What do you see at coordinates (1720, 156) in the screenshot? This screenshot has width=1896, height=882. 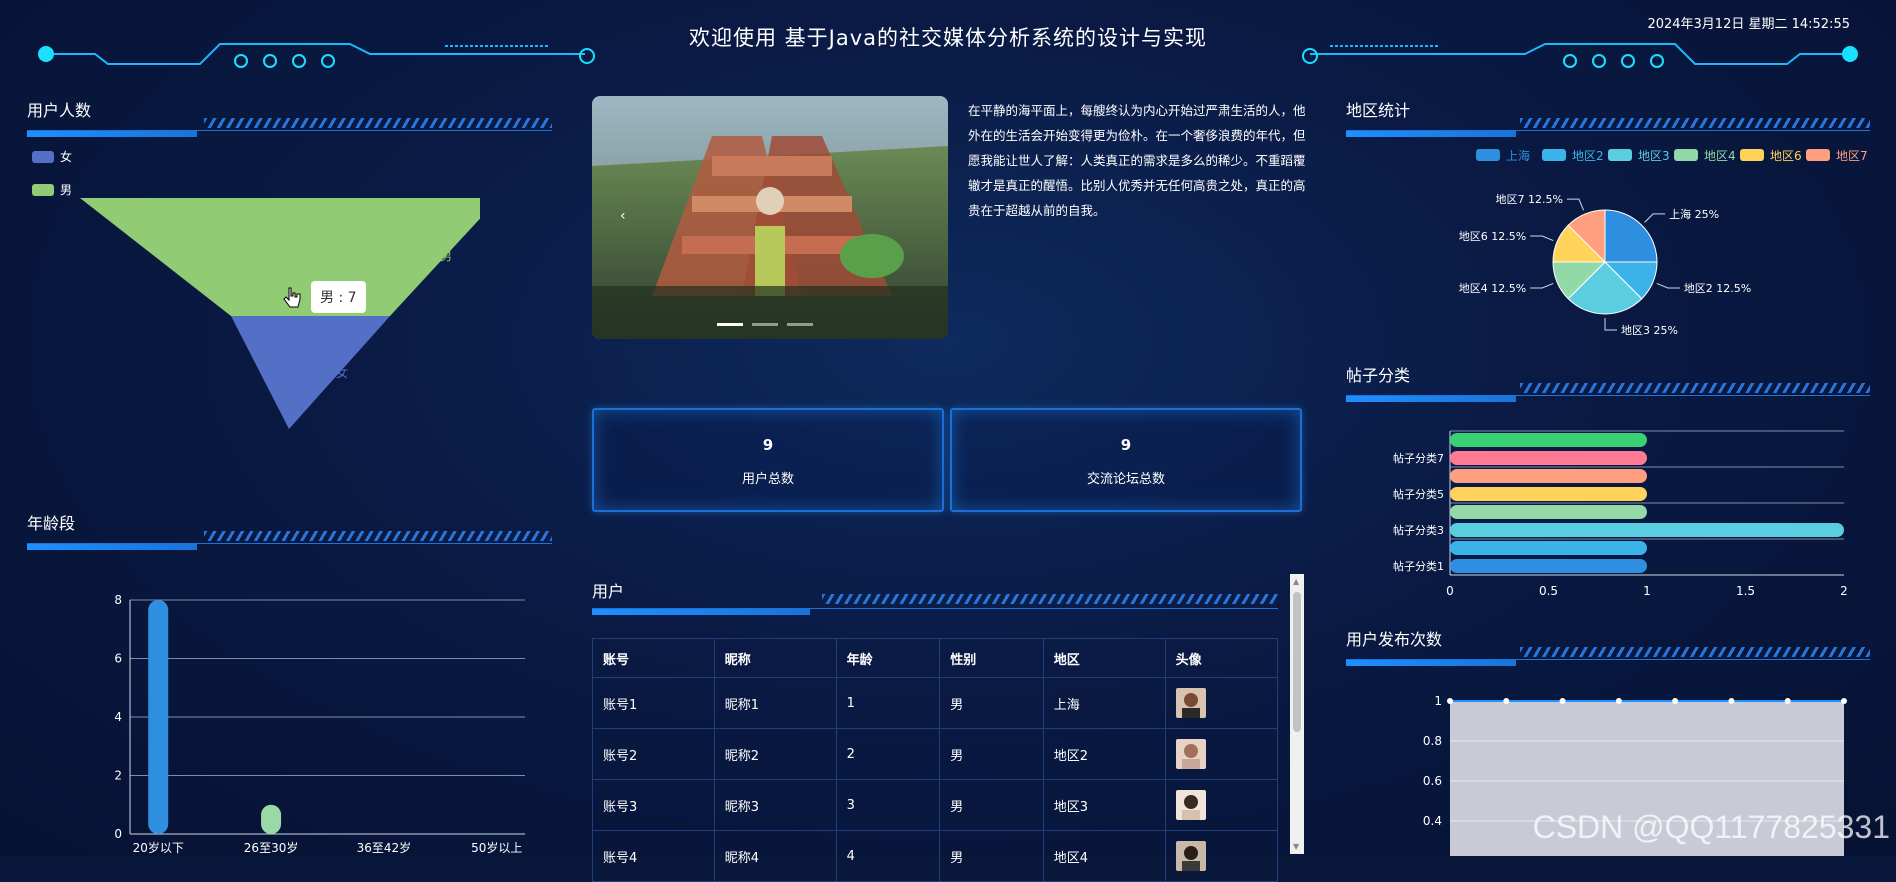 I see `legend-label: 地区4` at bounding box center [1720, 156].